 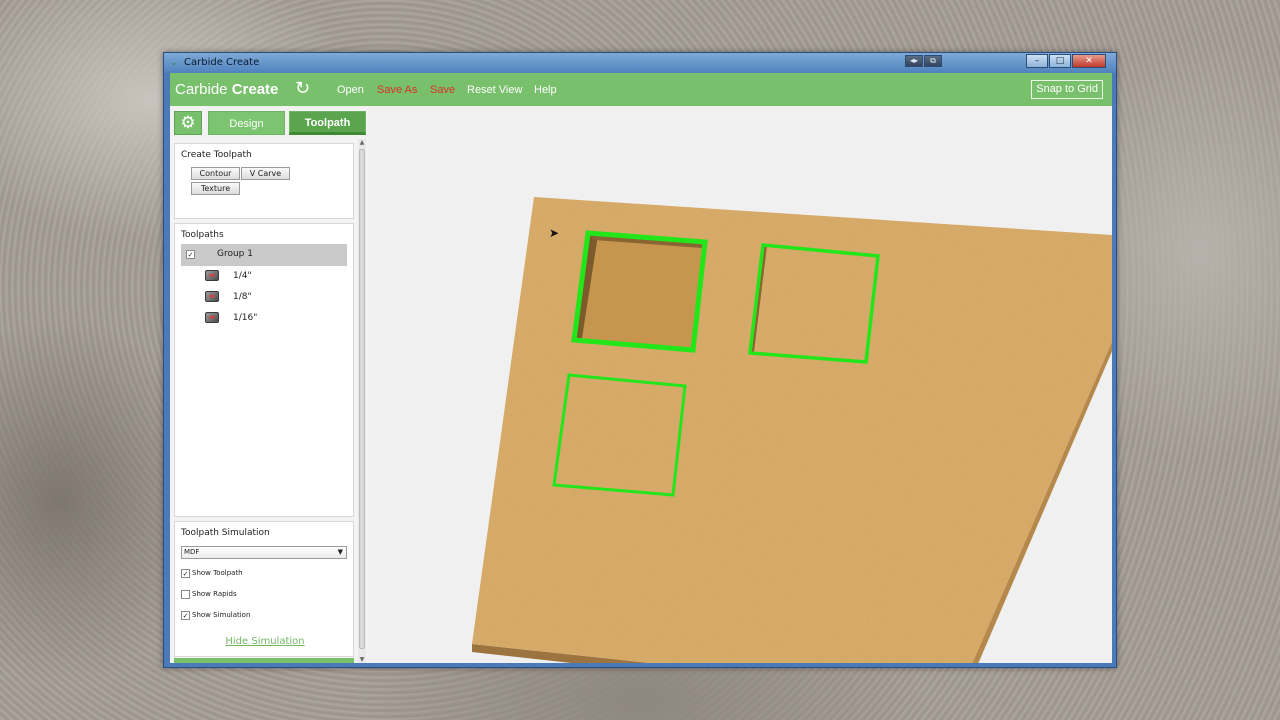 I want to click on show-simulation-checkbox: ✓, so click(x=185, y=615).